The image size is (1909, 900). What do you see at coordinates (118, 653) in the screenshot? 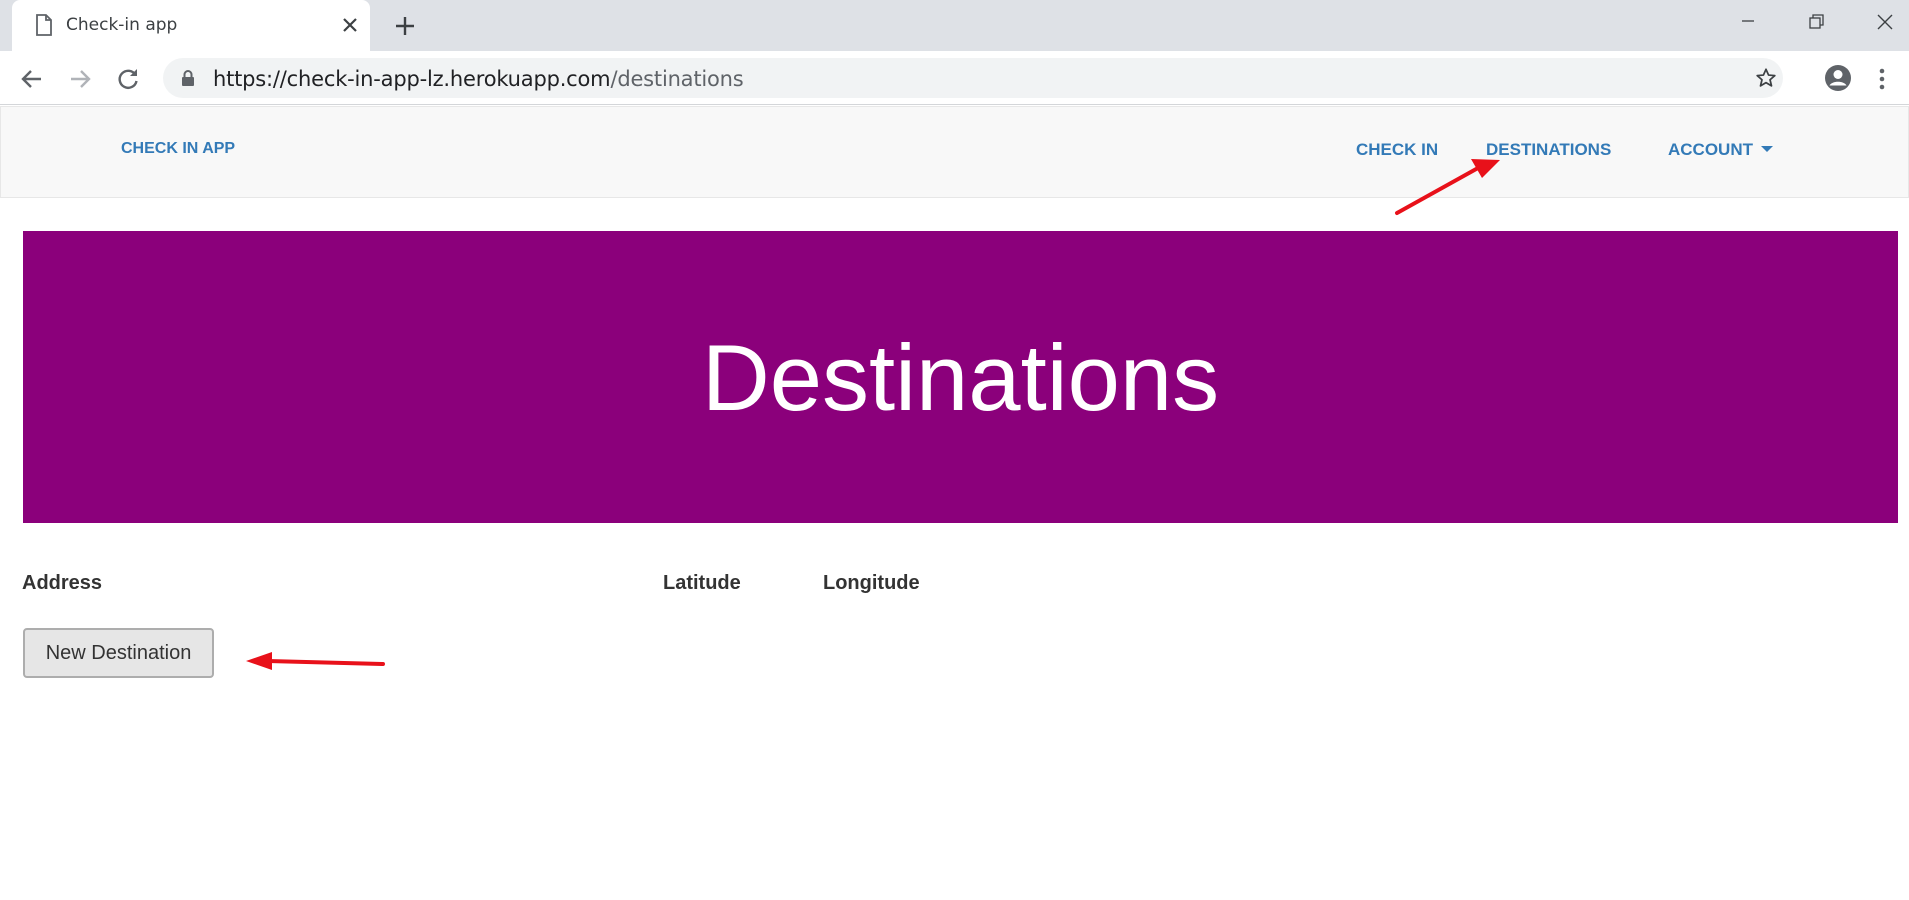
I see `new-destination-button: New Destination` at bounding box center [118, 653].